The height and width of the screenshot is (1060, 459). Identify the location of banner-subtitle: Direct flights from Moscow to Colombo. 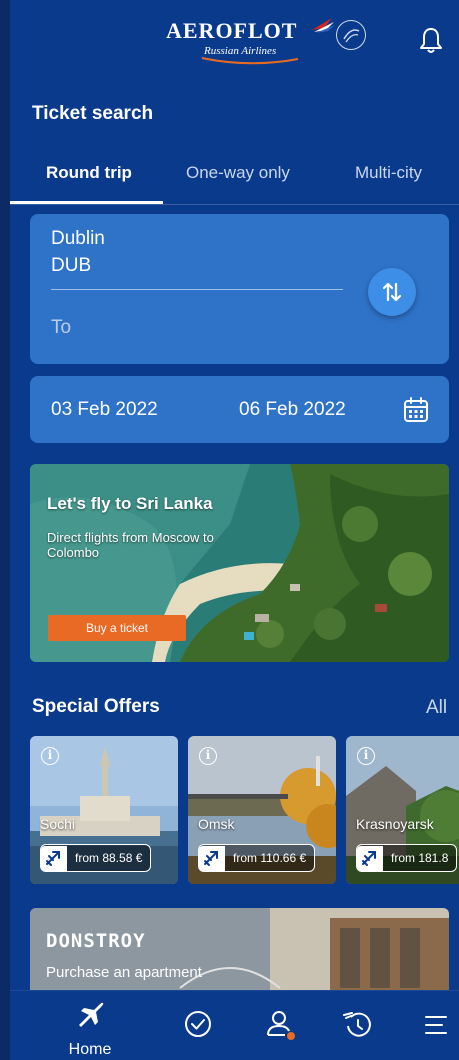
(130, 545).